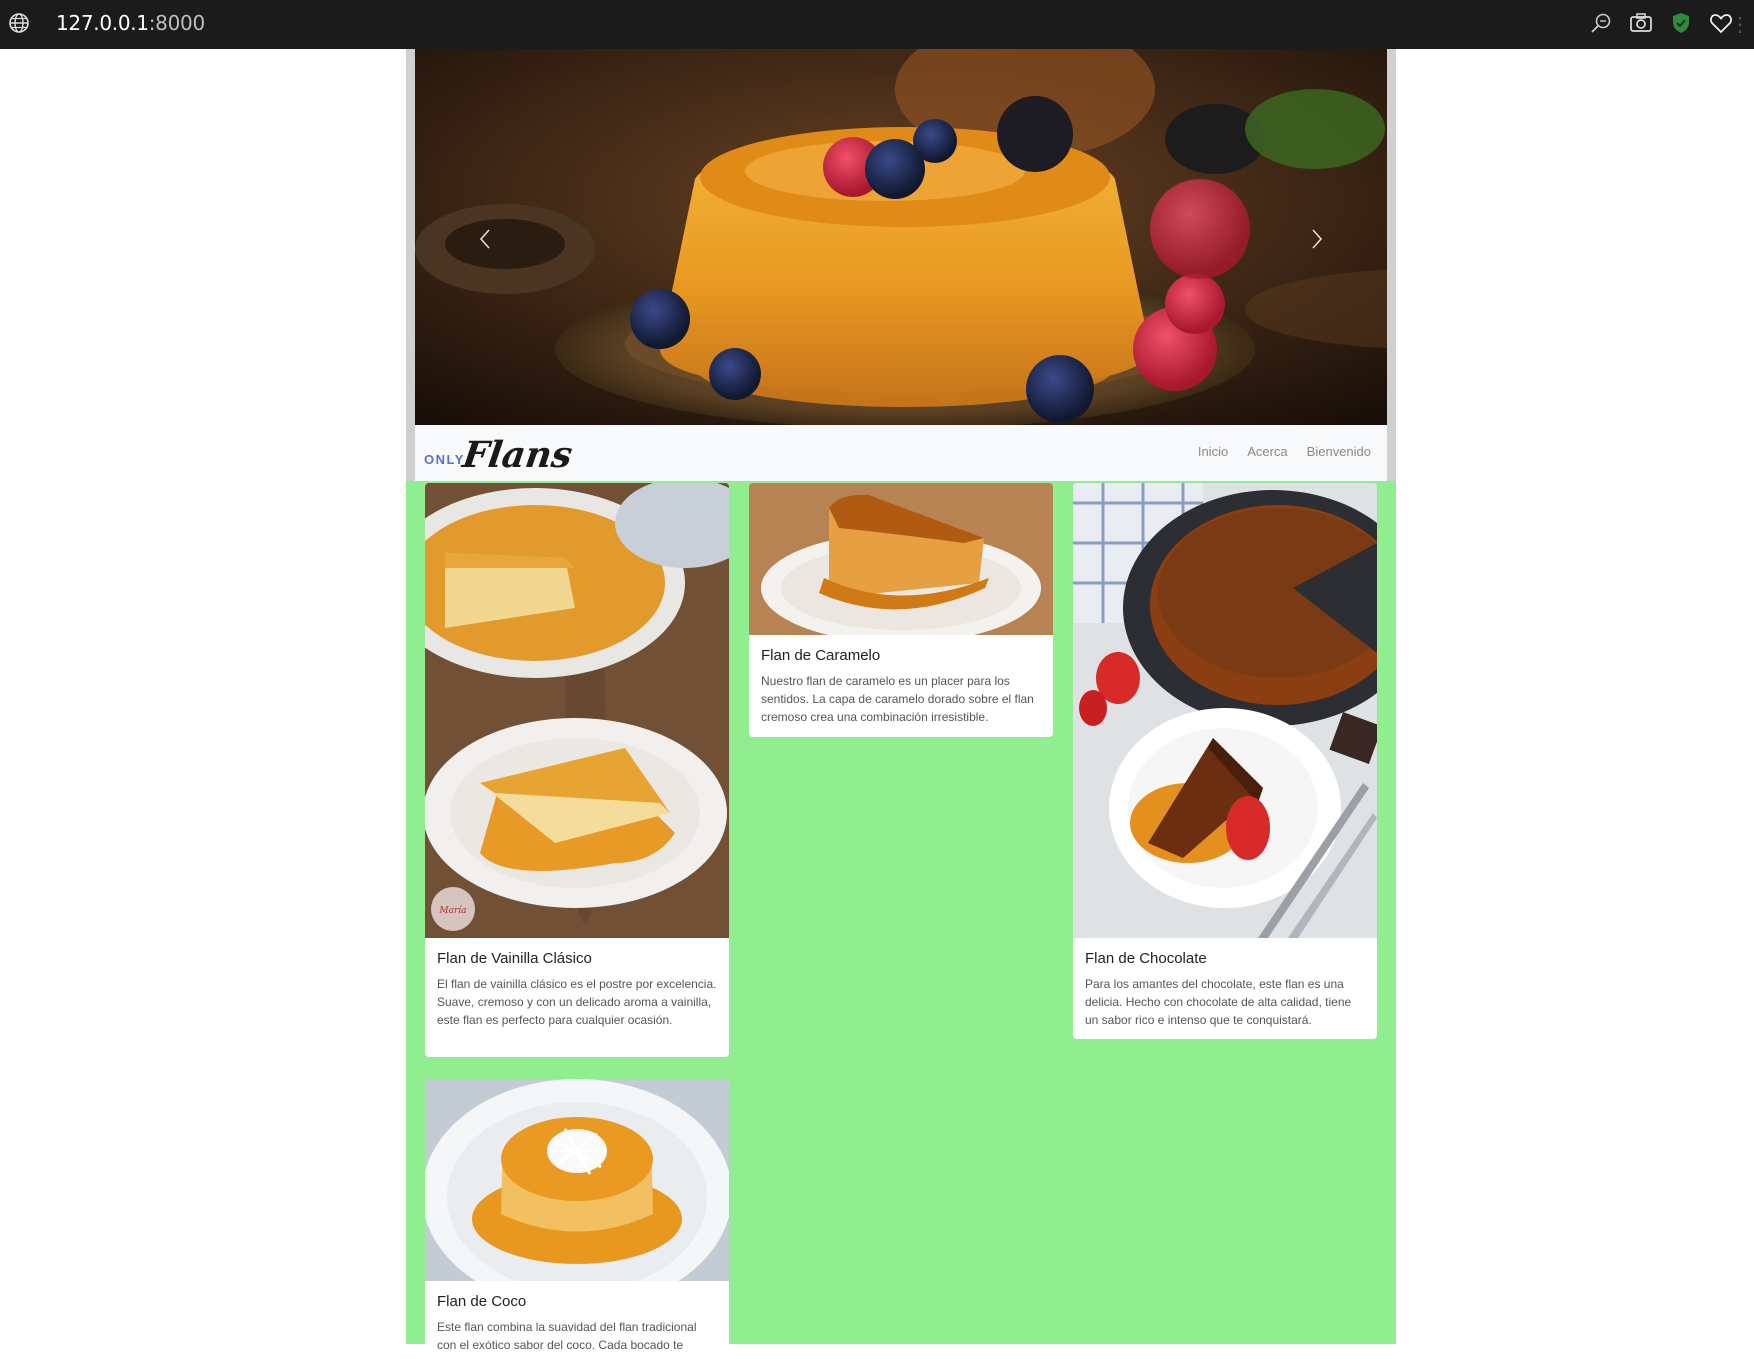 This screenshot has height=1359, width=1754. Describe the element at coordinates (577, 1180) in the screenshot. I see `flan-coco-image` at that location.